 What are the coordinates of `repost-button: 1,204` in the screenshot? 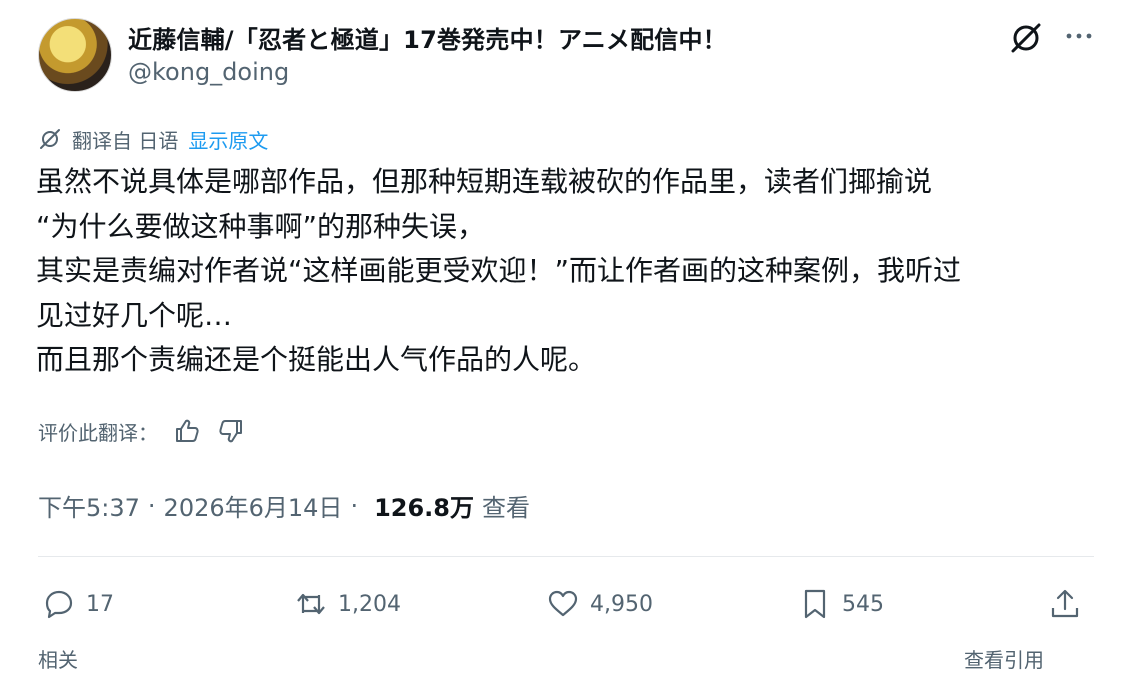 It's located at (347, 604).